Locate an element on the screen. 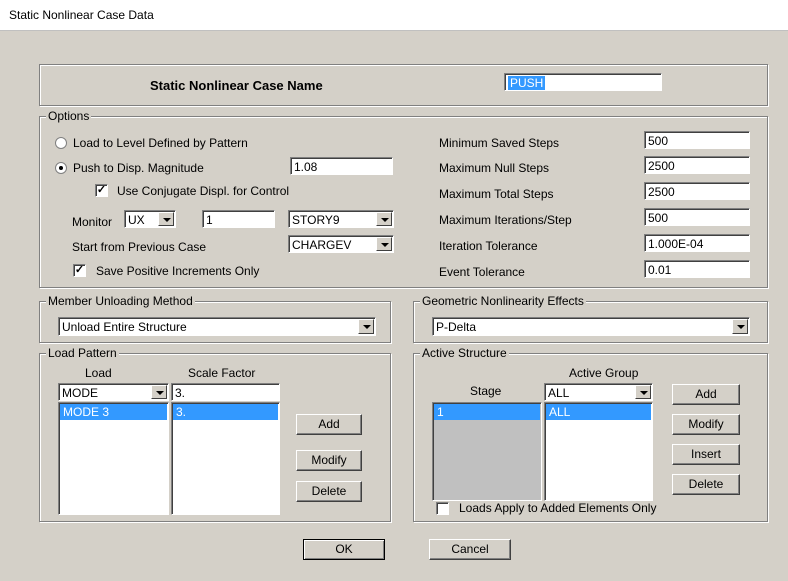  load-modify-button: Modify is located at coordinates (329, 460).